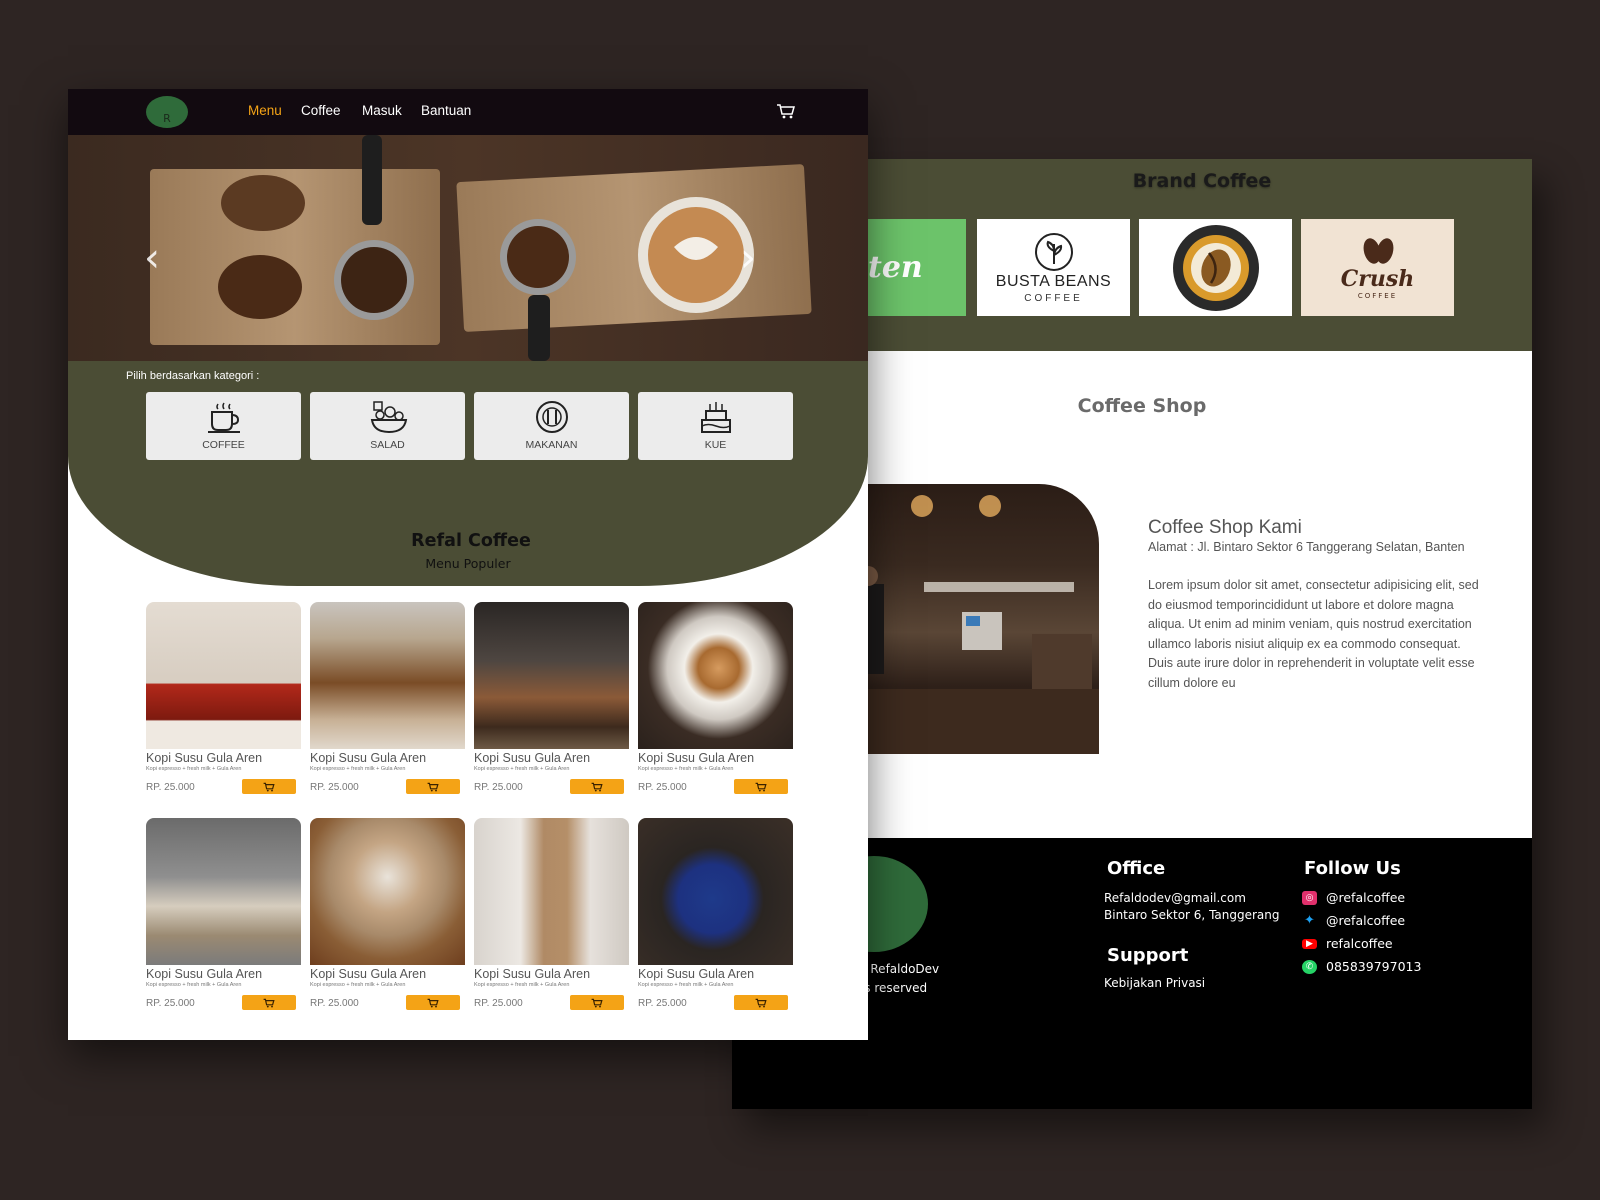  What do you see at coordinates (224, 417) in the screenshot?
I see `coffee-cup-icon` at bounding box center [224, 417].